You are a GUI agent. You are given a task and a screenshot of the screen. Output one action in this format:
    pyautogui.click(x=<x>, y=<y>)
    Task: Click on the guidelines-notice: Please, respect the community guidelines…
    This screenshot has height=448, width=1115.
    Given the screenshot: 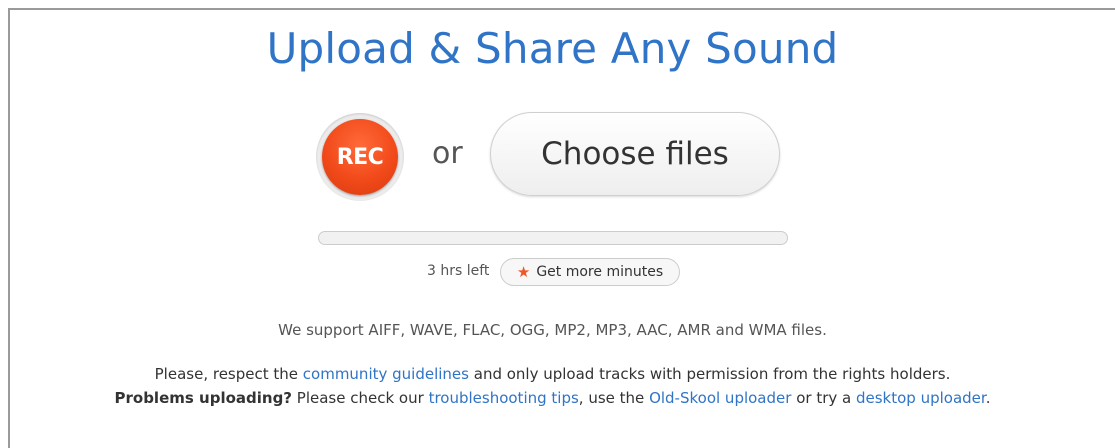 What is the action you would take?
    pyautogui.click(x=552, y=374)
    